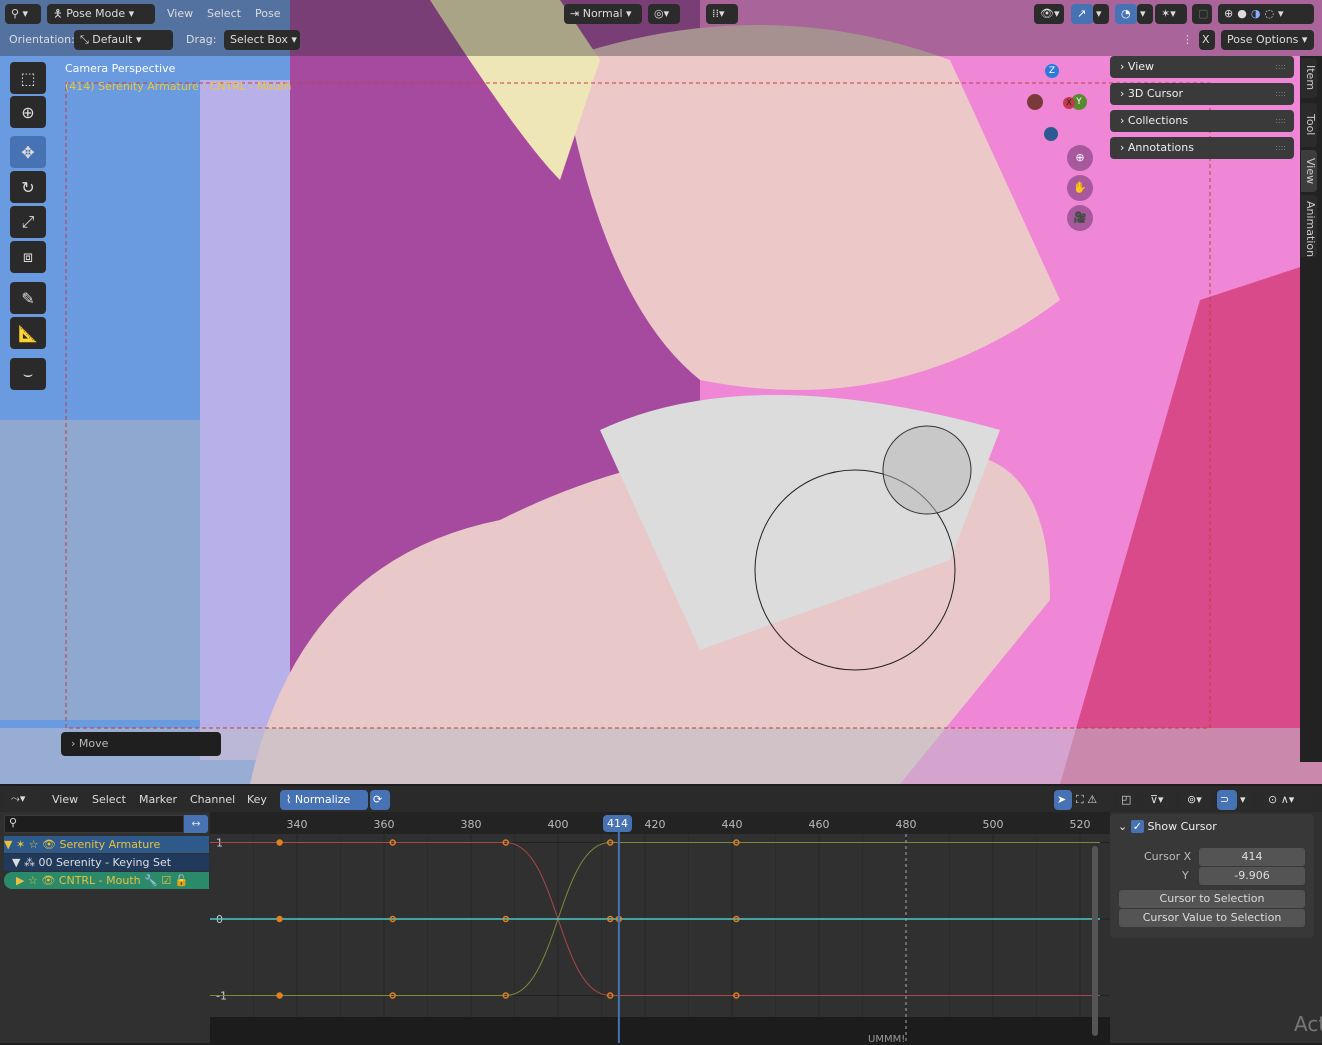  I want to click on cursor-y-field: -9.906, so click(1252, 876).